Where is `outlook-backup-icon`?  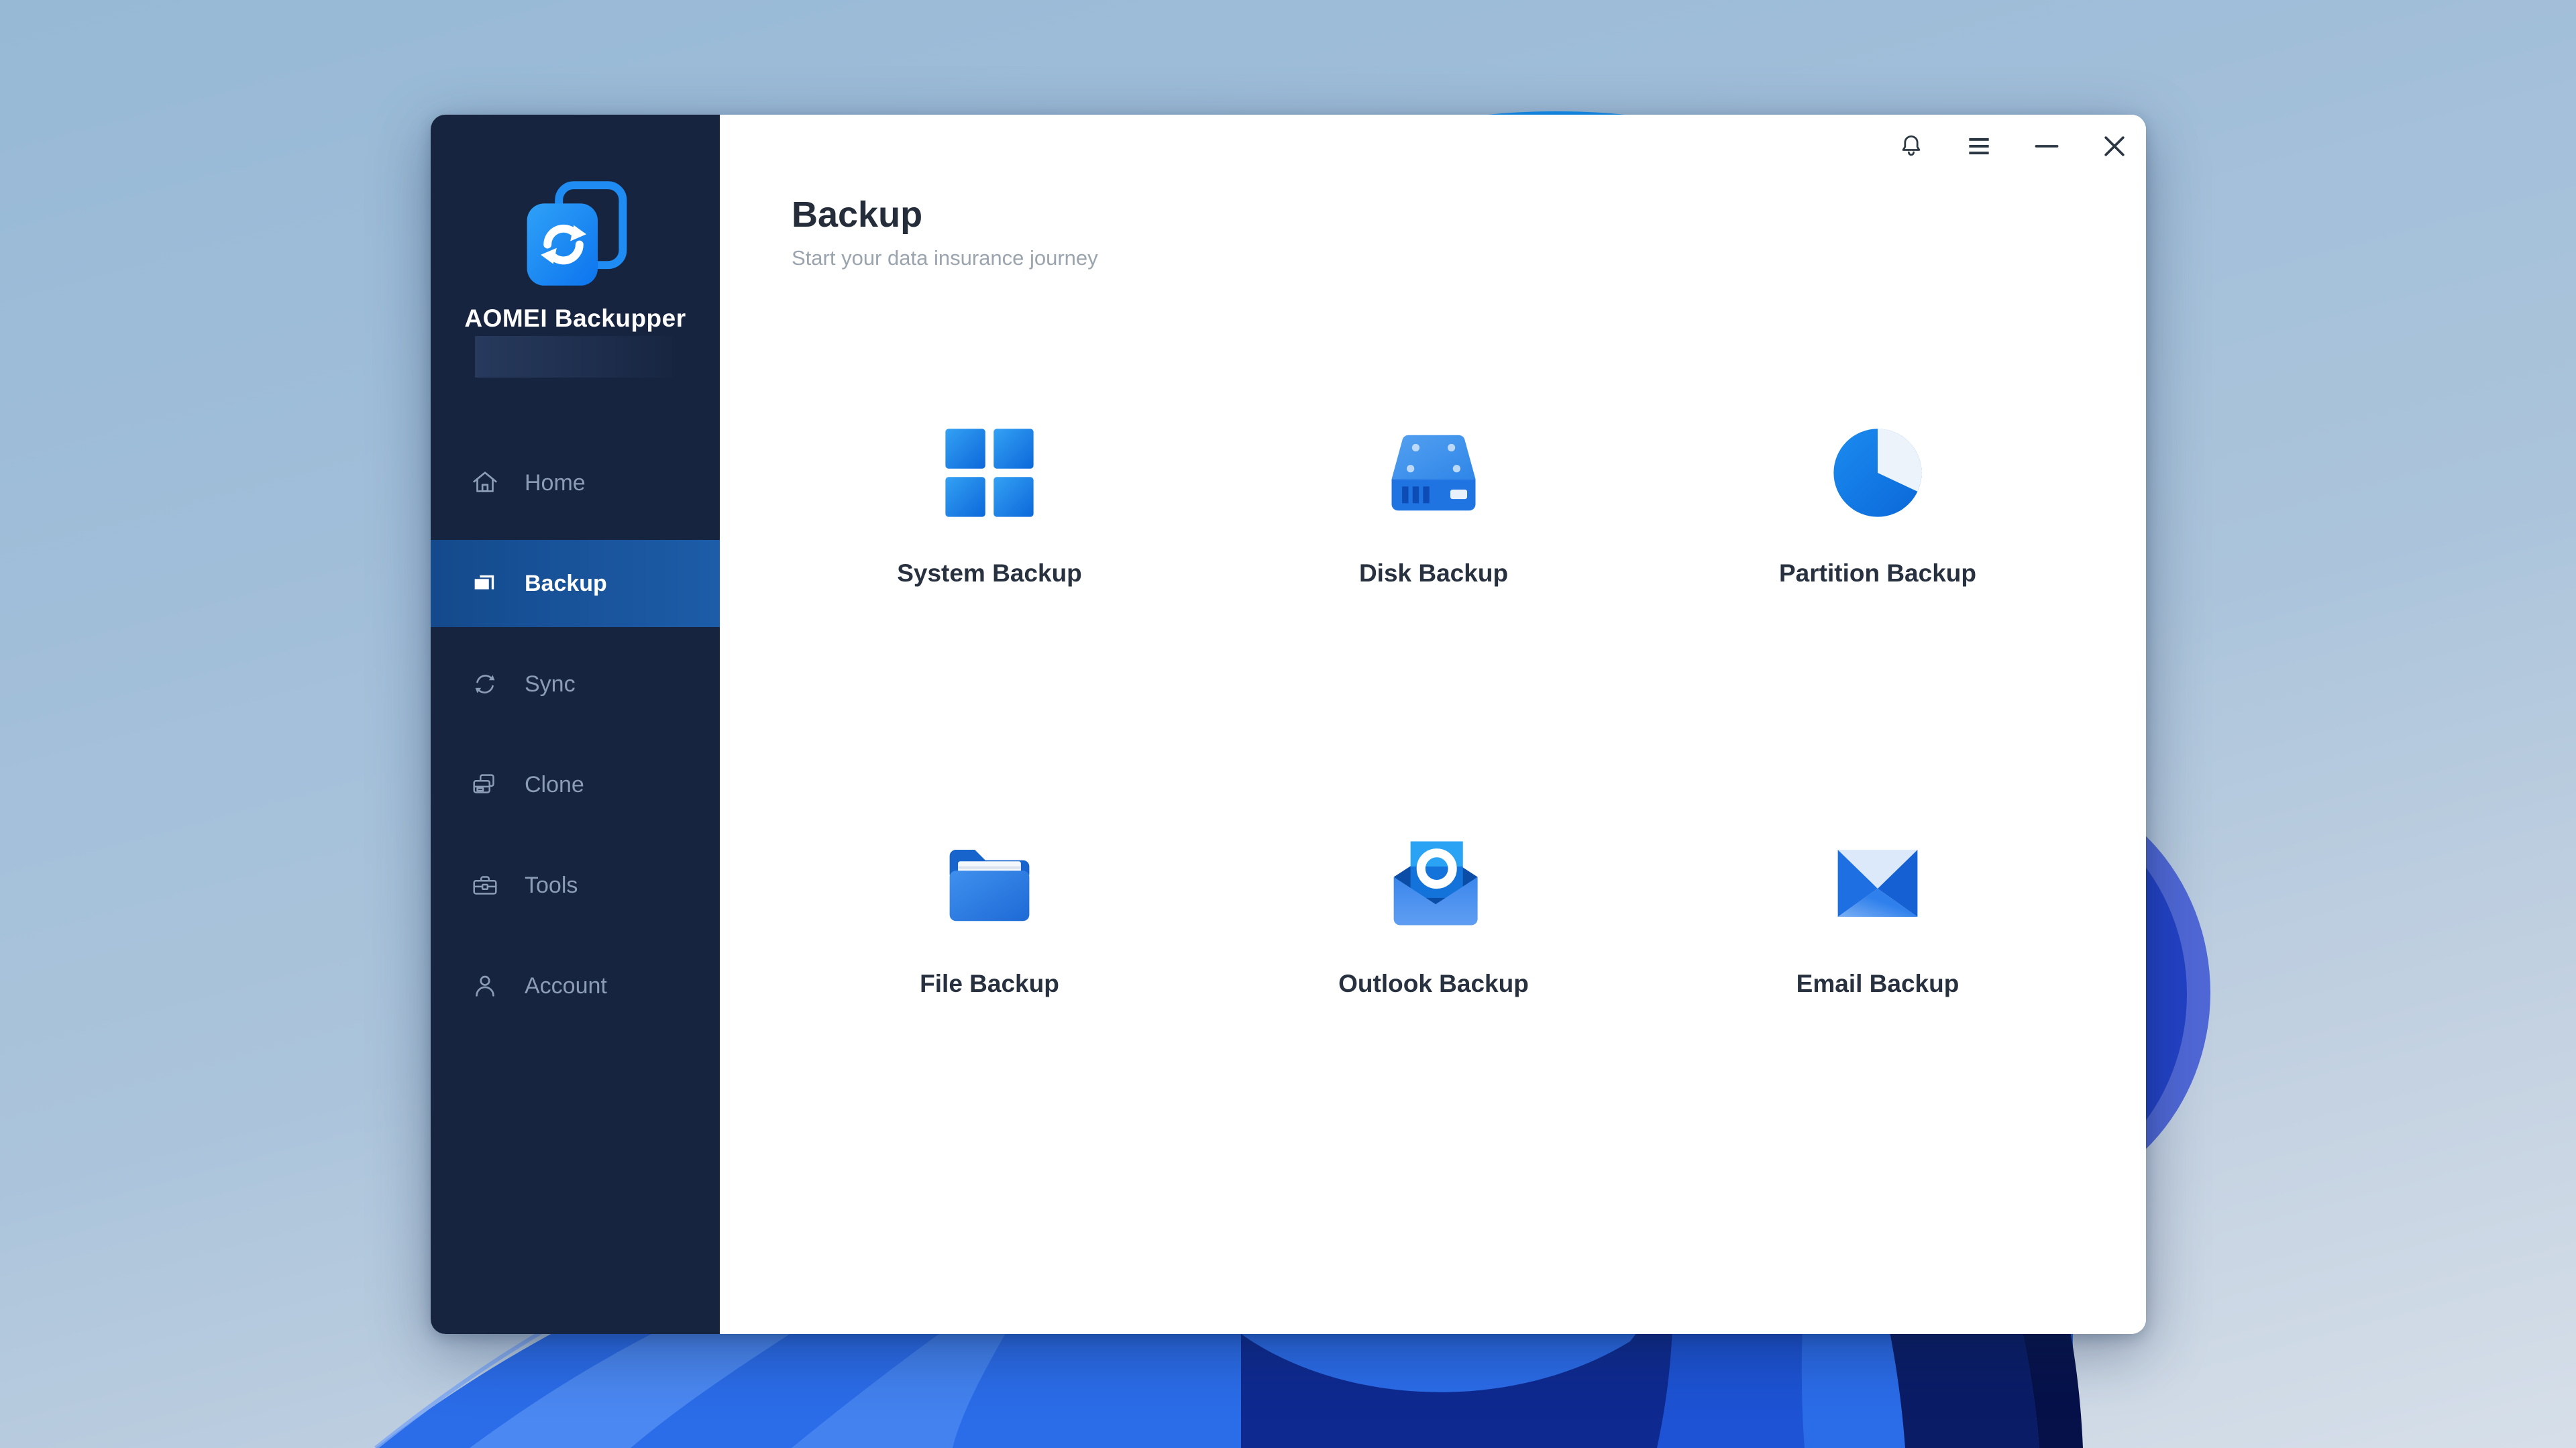
outlook-backup-icon is located at coordinates (1433, 883).